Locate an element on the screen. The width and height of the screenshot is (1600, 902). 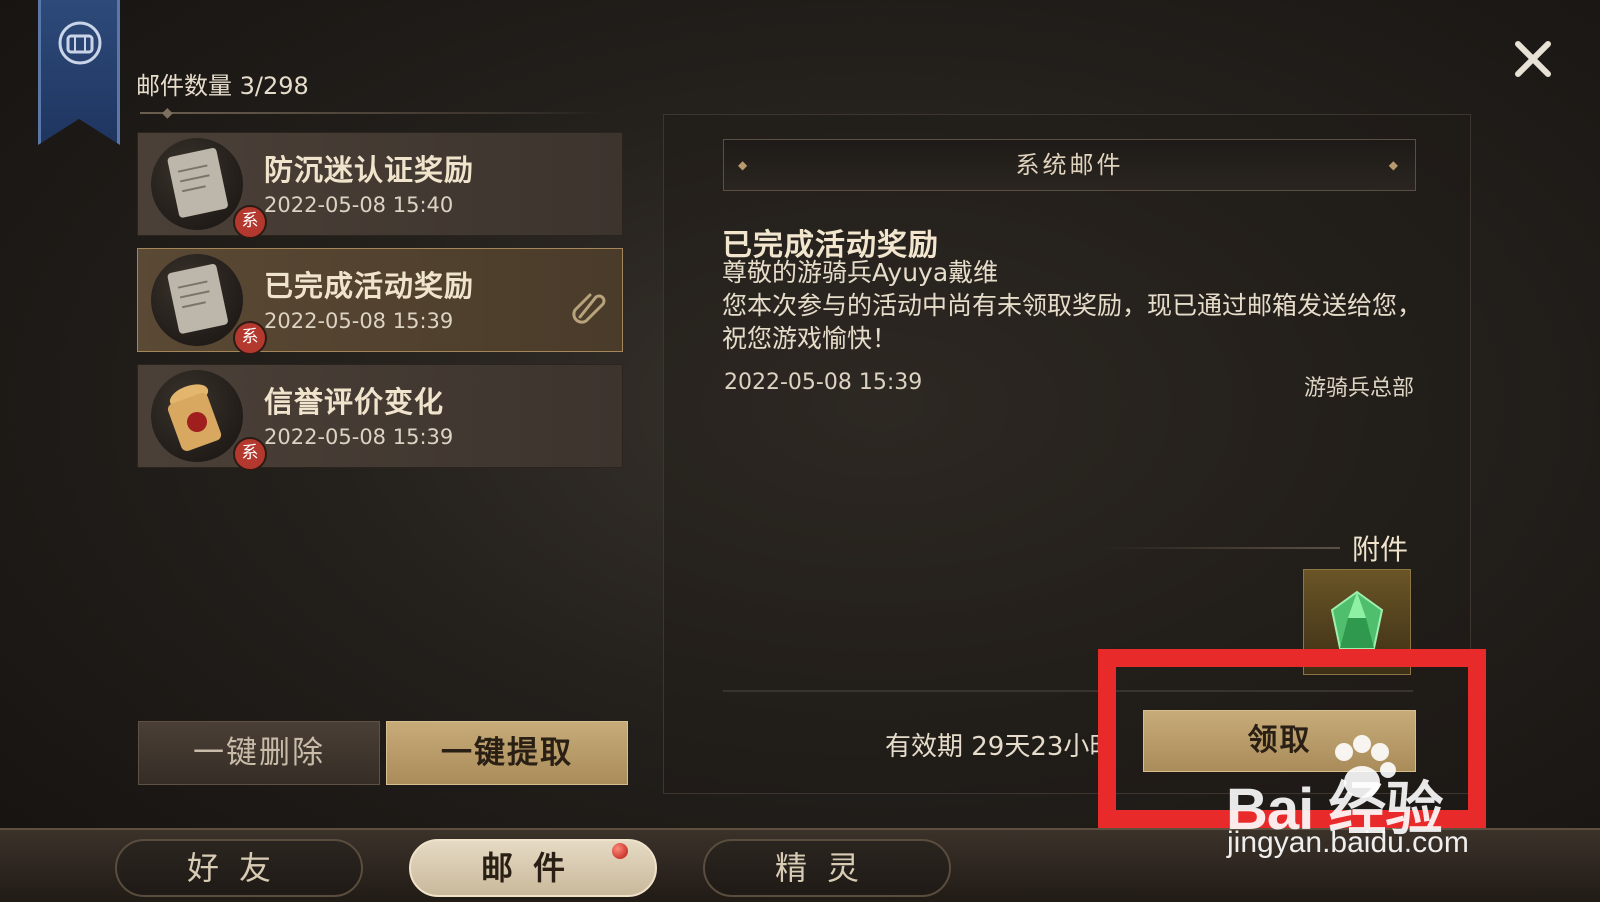
mail-title: 已完成活动奖励 is located at coordinates (369, 286).